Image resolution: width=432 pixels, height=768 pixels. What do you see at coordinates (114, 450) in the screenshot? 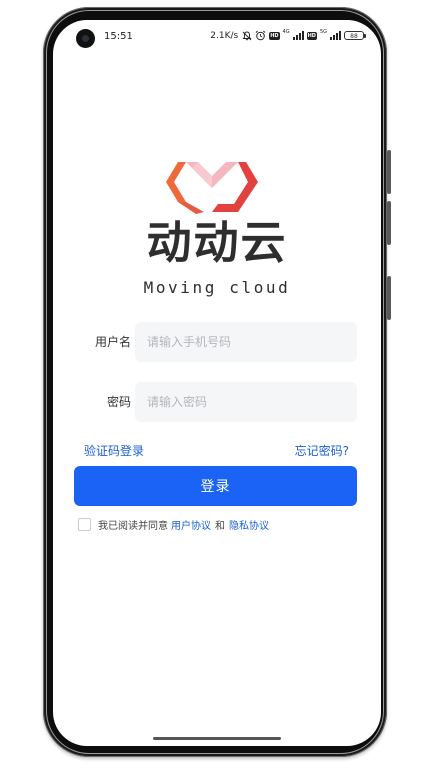
I see `sms-login-link: 验证码登录` at bounding box center [114, 450].